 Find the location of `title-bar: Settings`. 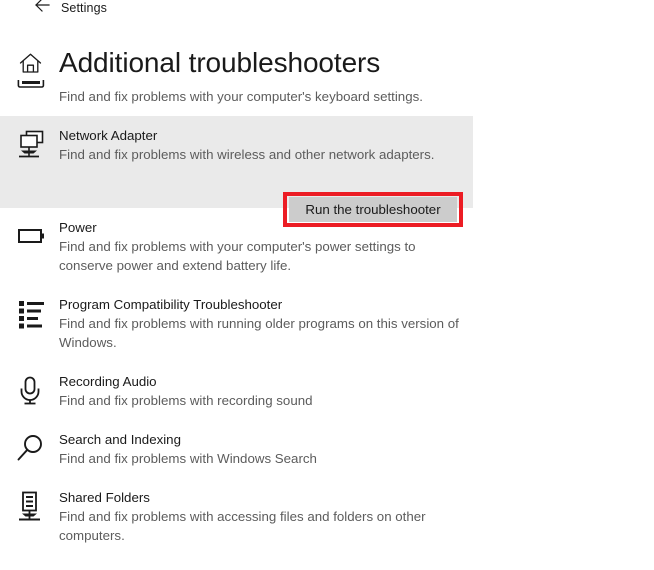

title-bar: Settings is located at coordinates (327, 13).